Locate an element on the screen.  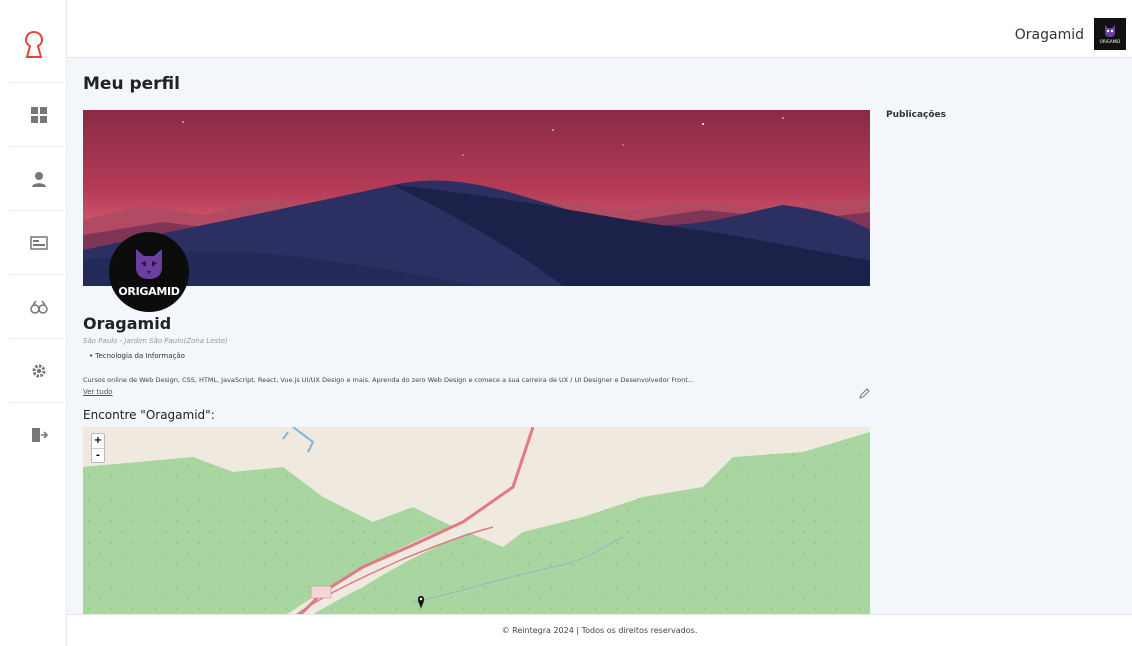
card-icon is located at coordinates (38, 242).